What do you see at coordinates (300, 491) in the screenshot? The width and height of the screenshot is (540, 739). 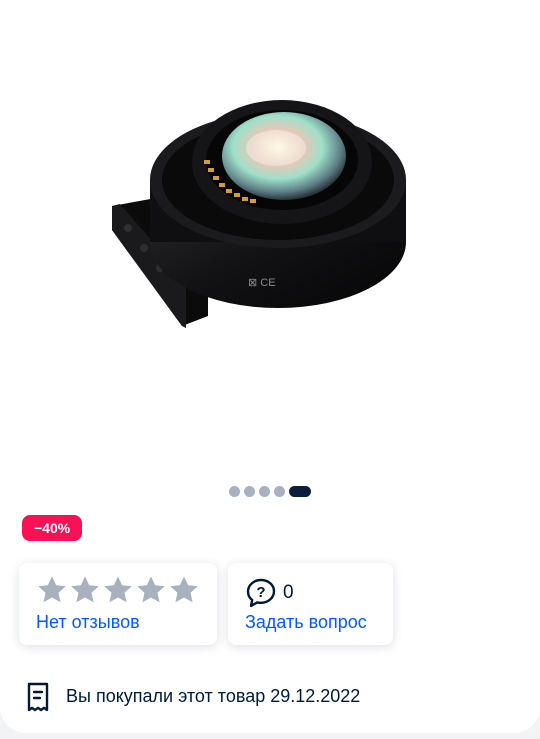 I see `pagination-dot-active` at bounding box center [300, 491].